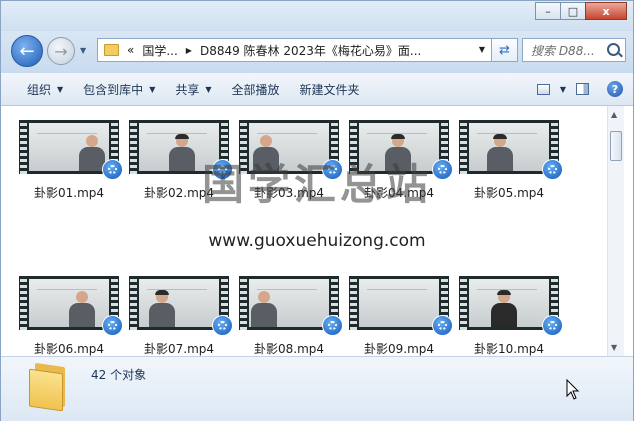 Image resolution: width=634 pixels, height=421 pixels. Describe the element at coordinates (570, 51) in the screenshot. I see `search-input` at that location.